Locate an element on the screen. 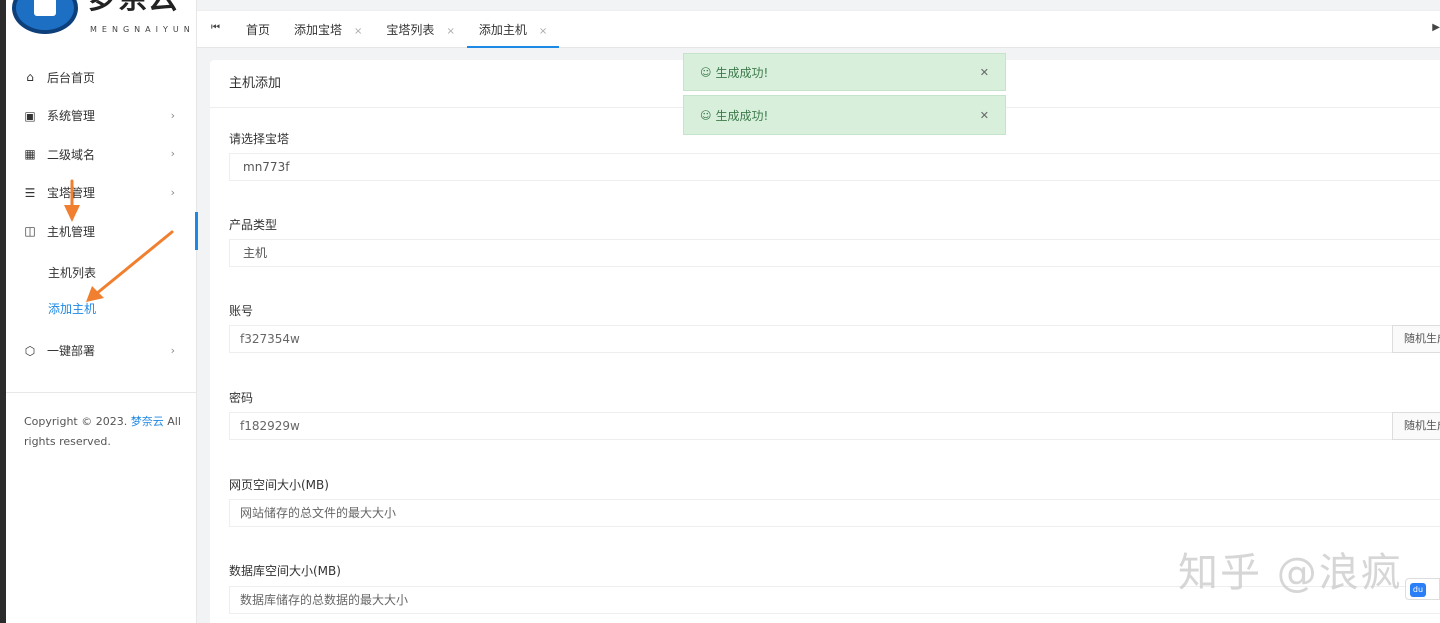 This screenshot has height=623, width=1440. random-account-button: 随机生成 is located at coordinates (1416, 339).